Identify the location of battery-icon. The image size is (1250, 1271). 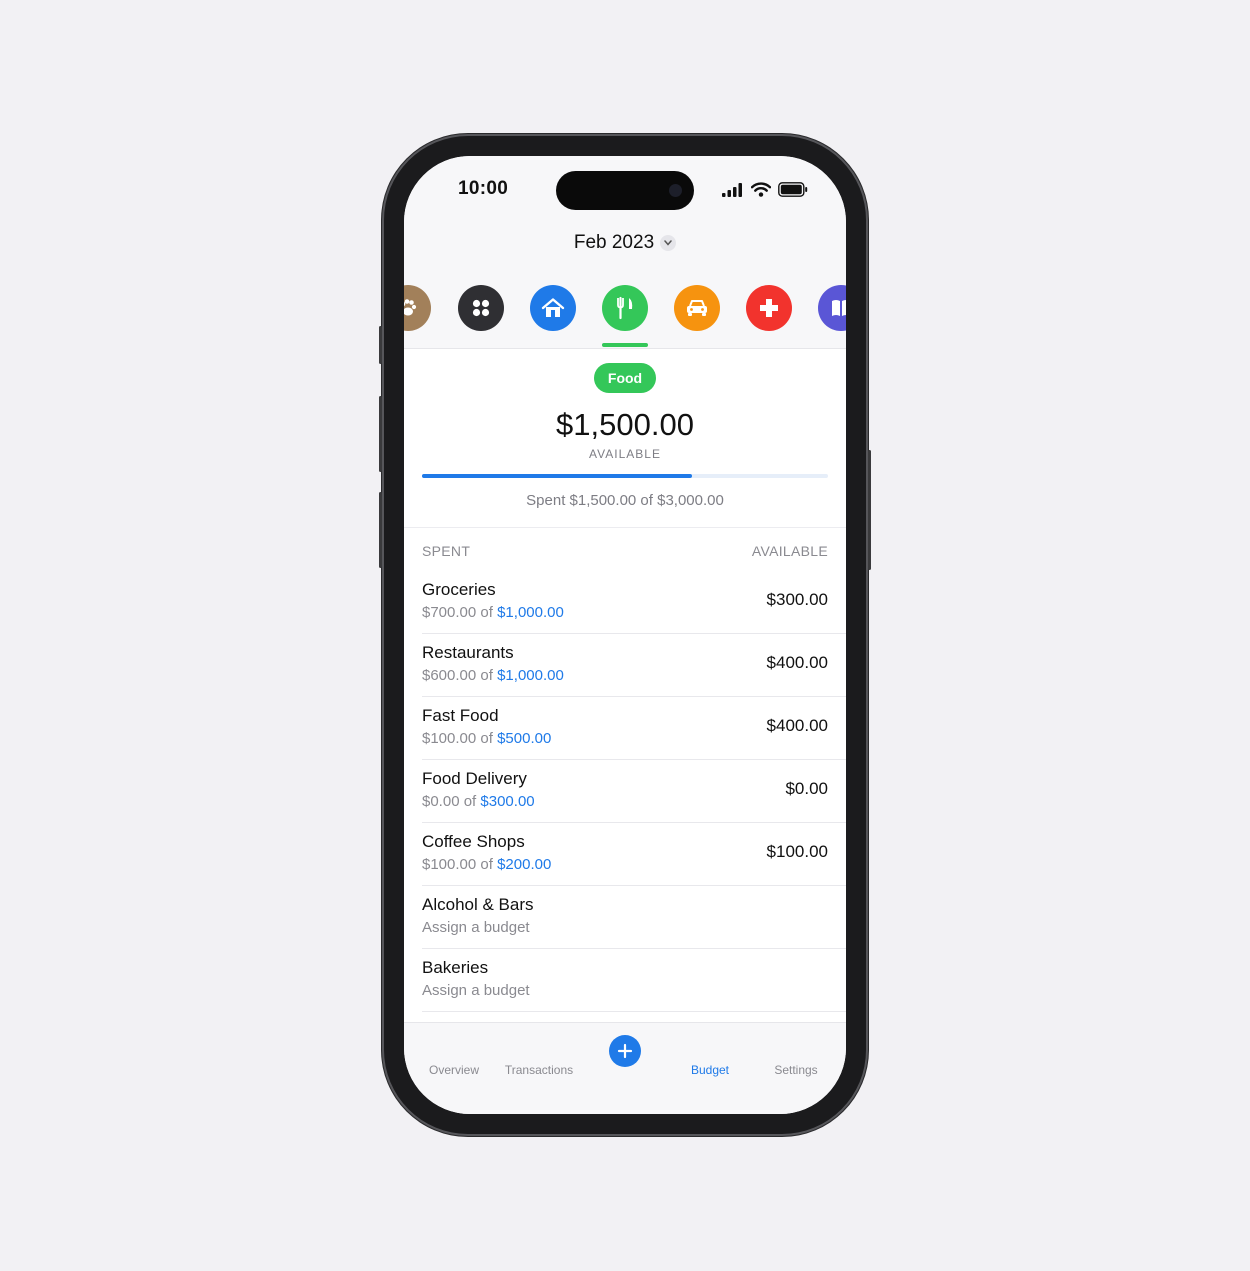
(793, 189).